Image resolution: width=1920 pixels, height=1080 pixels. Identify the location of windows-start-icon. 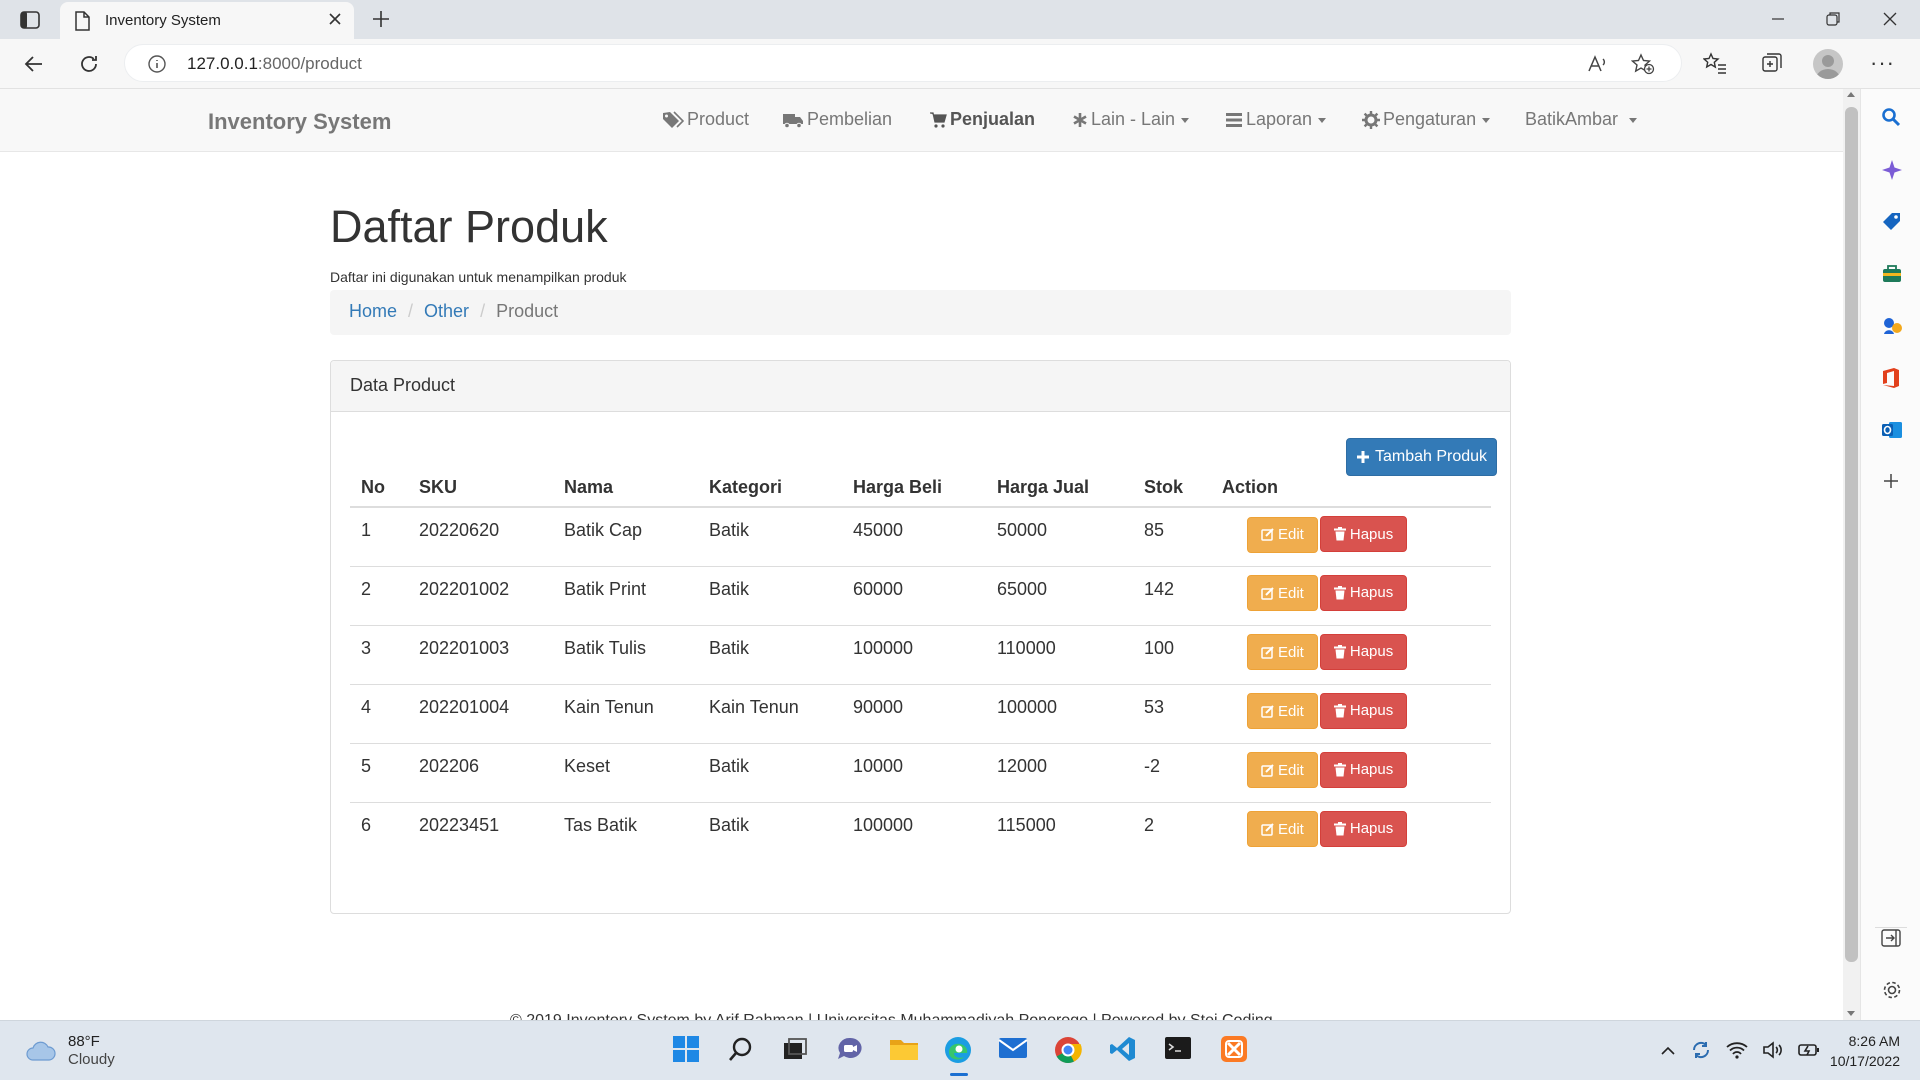
(686, 1049).